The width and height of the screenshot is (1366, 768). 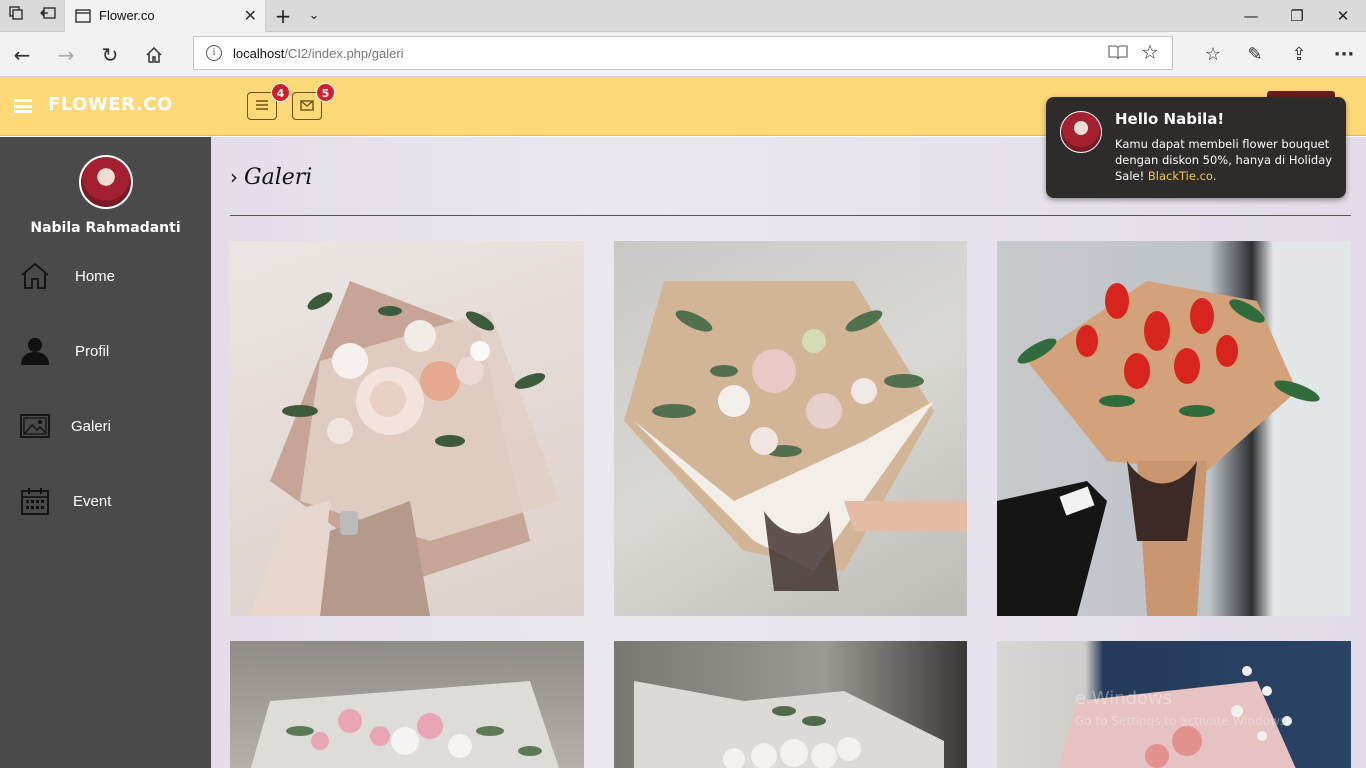 I want to click on share-icon: ⇪, so click(x=1299, y=55).